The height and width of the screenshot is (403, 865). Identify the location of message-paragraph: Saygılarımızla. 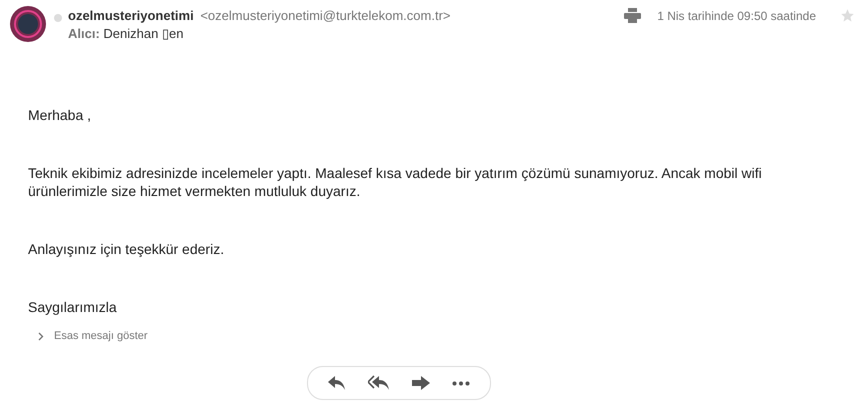
(73, 307).